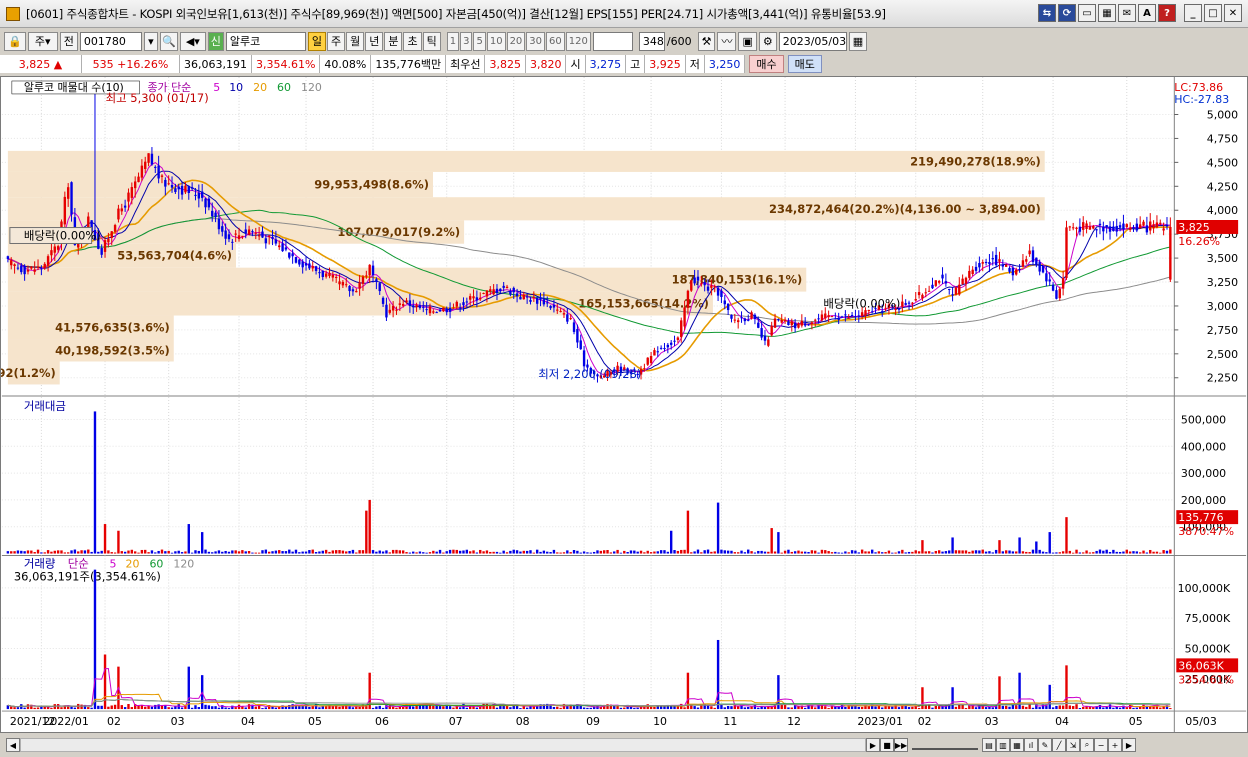 The width and height of the screenshot is (1248, 757). Describe the element at coordinates (578, 41) in the screenshot. I see `interval-120: 120` at that location.